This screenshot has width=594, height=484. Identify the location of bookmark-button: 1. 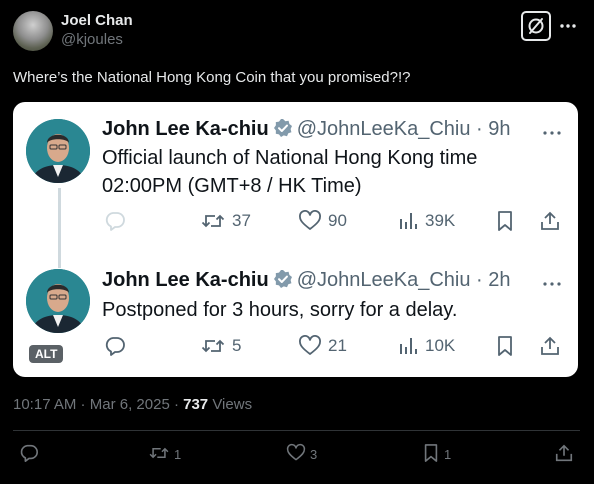
(436, 454).